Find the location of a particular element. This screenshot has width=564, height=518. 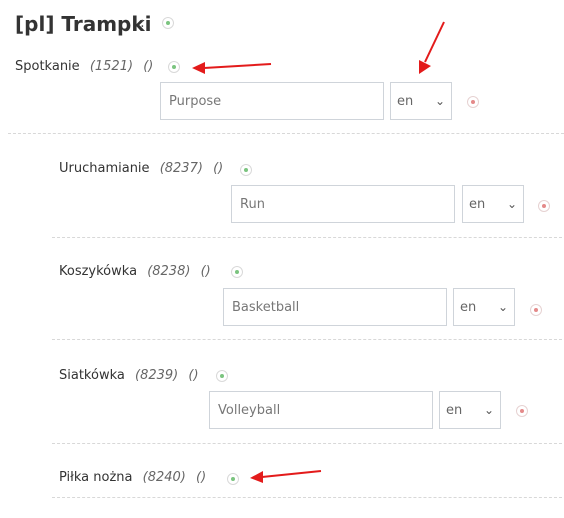

term-name: Spotkanie is located at coordinates (47, 66).